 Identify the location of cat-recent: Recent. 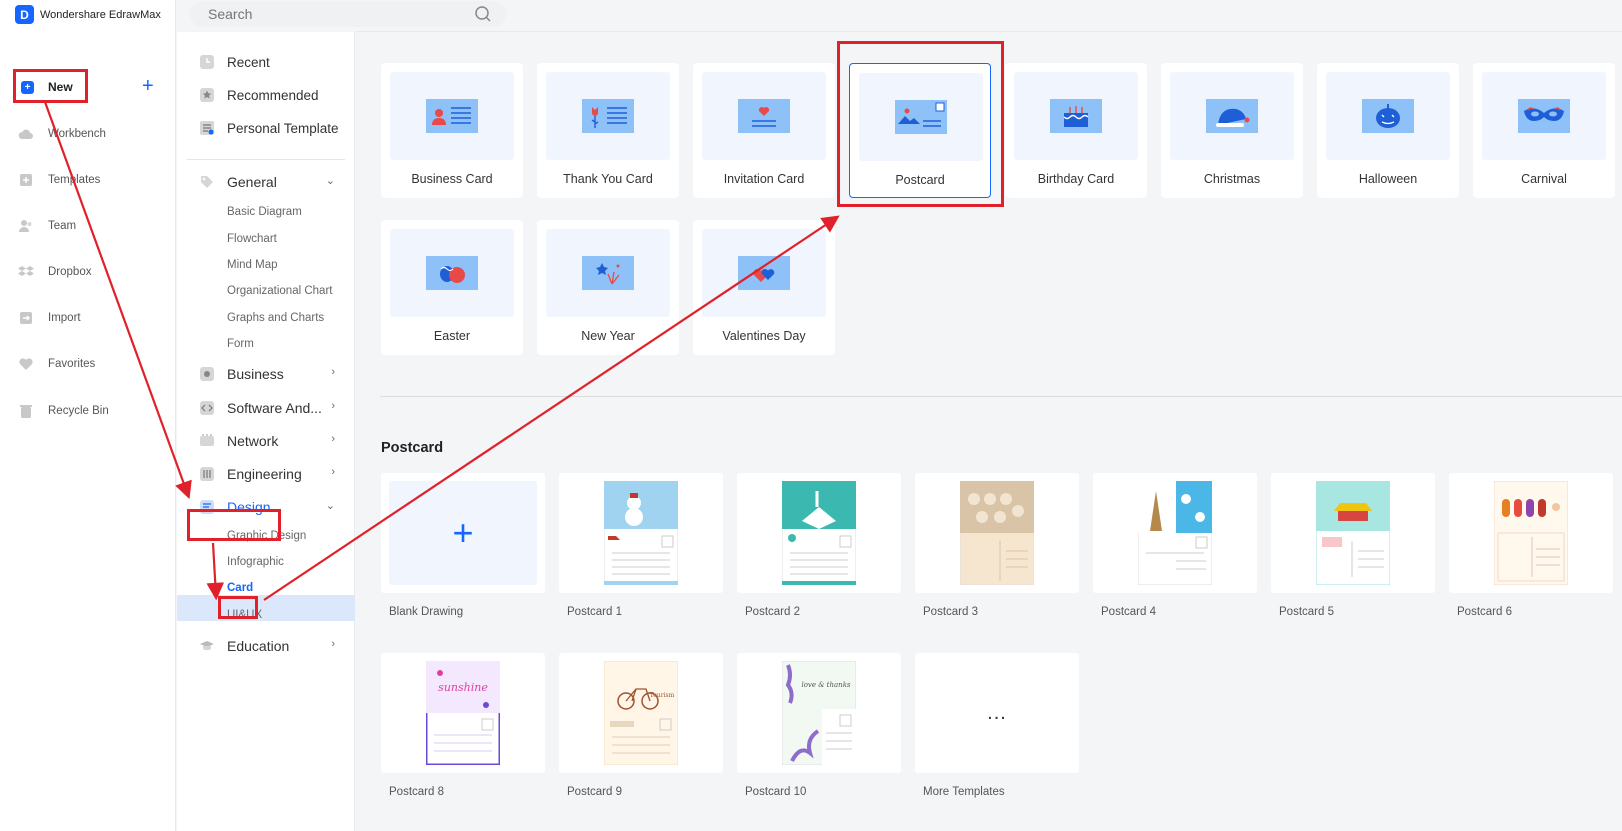
(234, 62).